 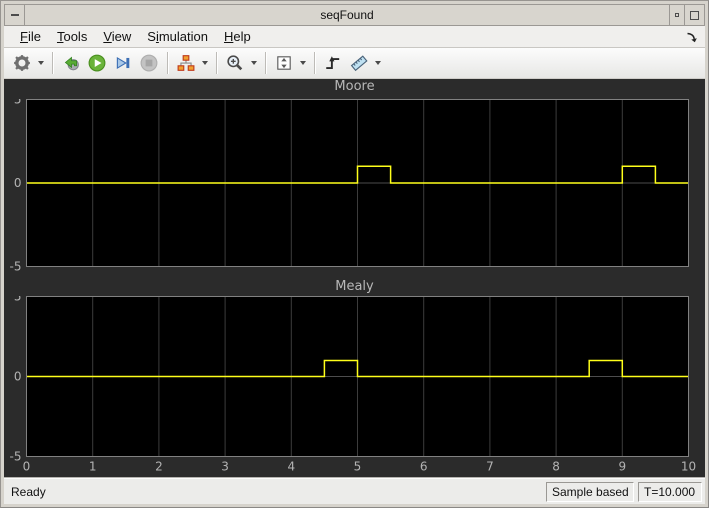 I want to click on minimize-icon, so click(x=677, y=15).